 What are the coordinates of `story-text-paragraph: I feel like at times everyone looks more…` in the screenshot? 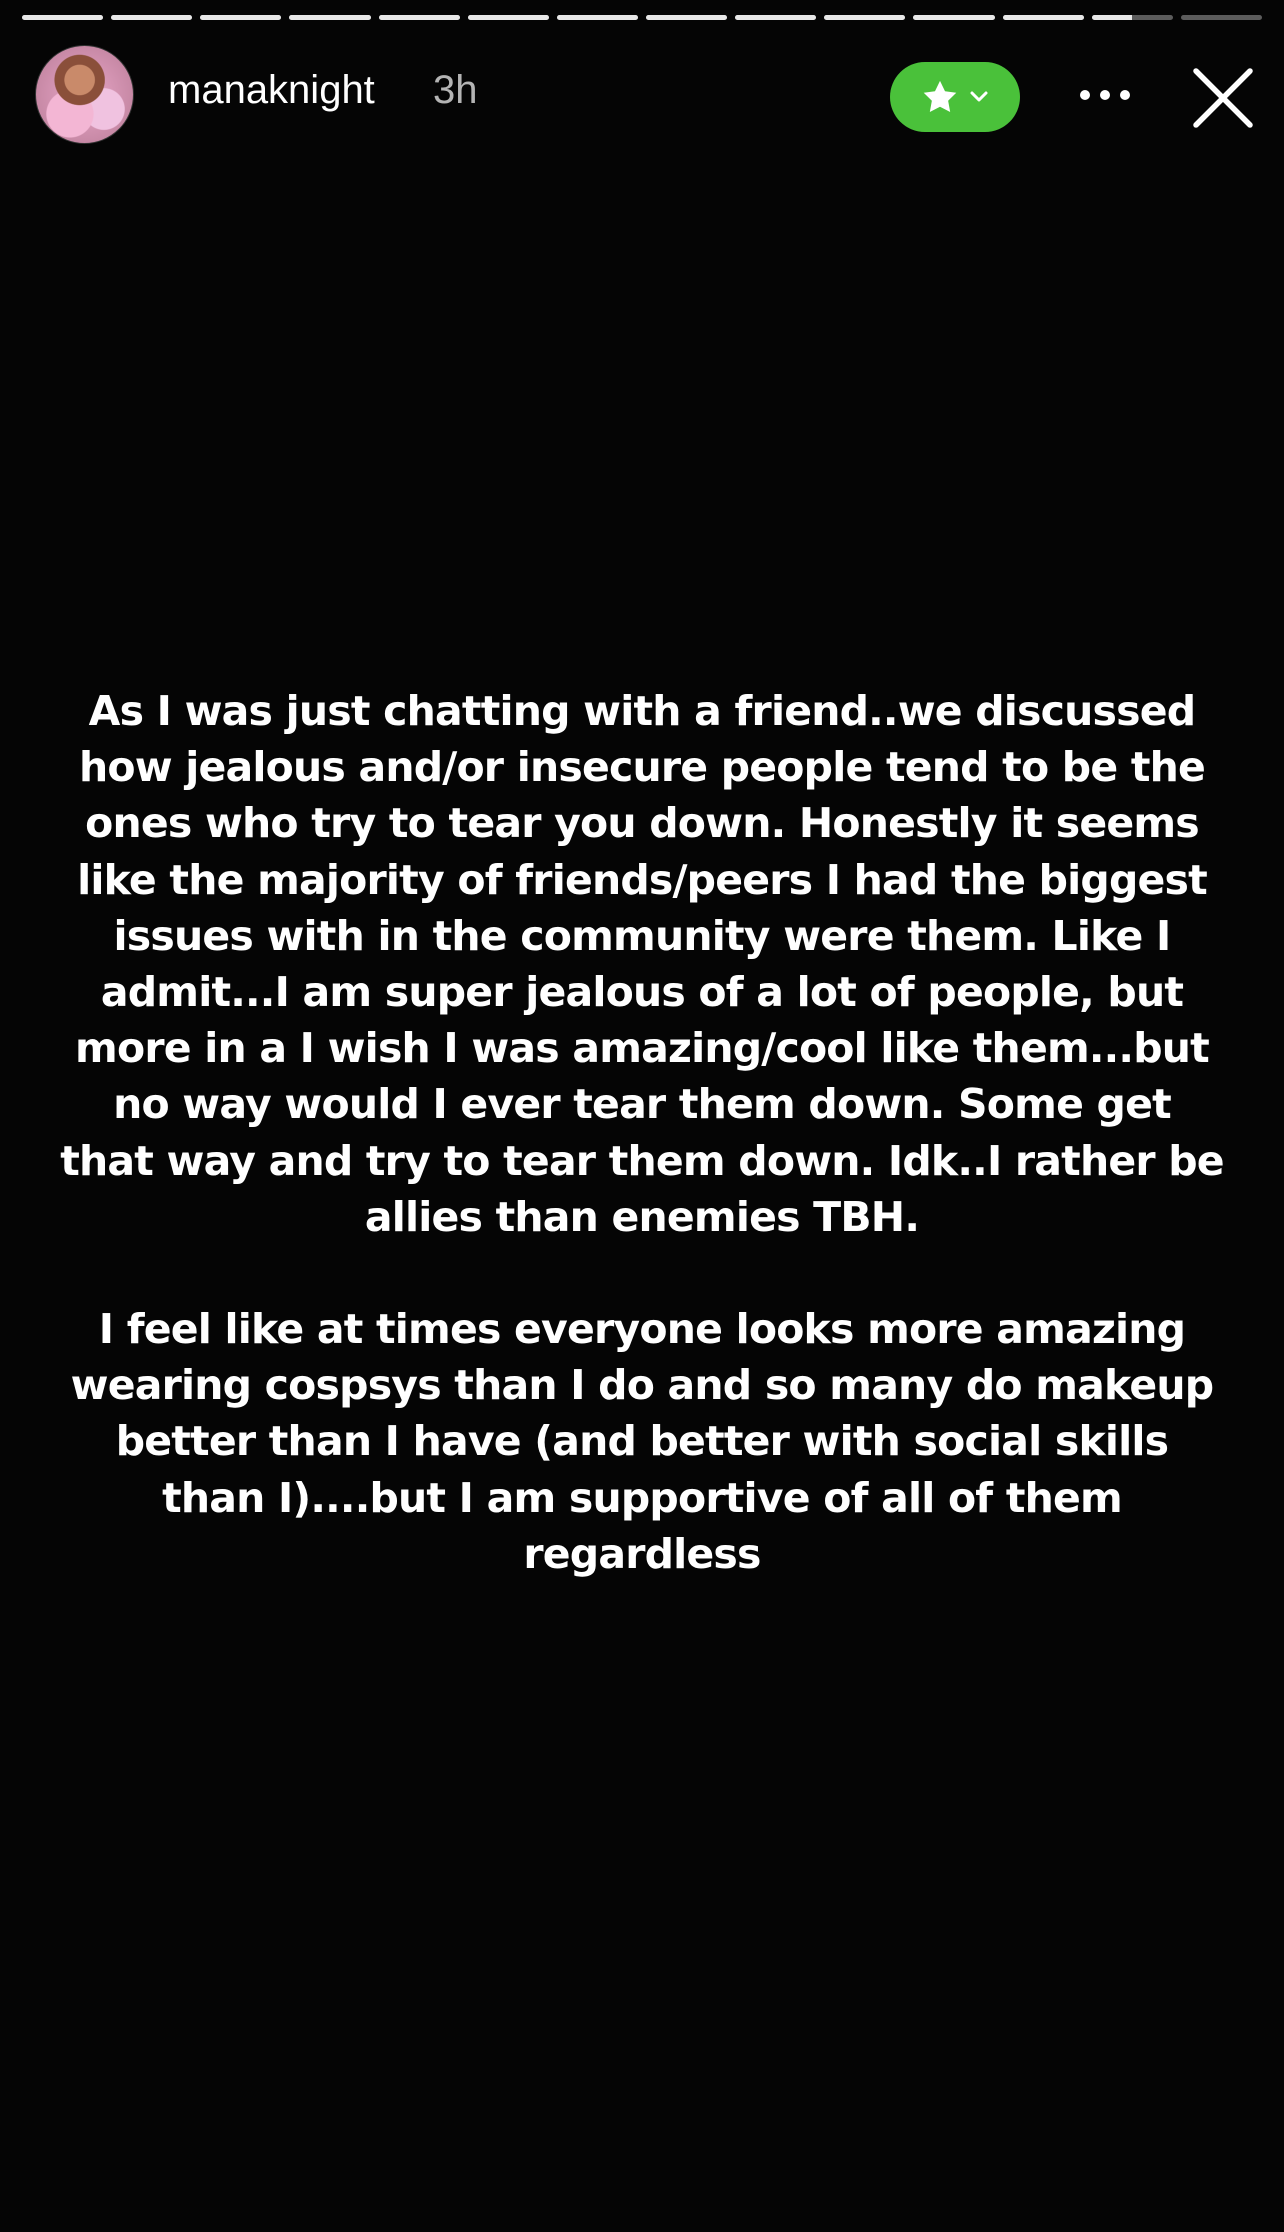 It's located at (642, 1441).